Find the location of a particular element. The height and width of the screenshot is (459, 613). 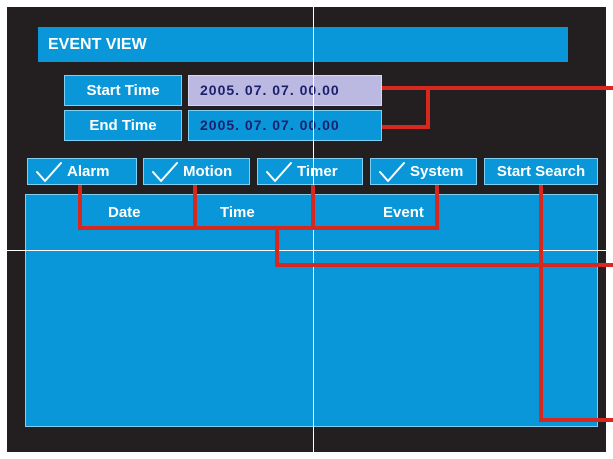

page-title: EVENT VIEW is located at coordinates (97, 44).